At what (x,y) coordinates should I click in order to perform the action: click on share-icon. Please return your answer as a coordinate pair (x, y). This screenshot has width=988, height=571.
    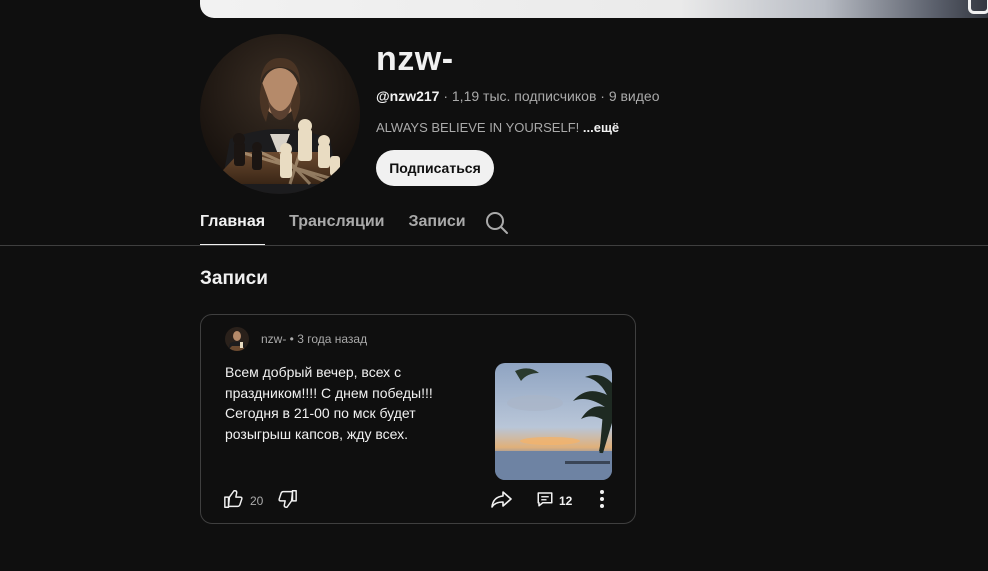
    Looking at the image, I should click on (501, 501).